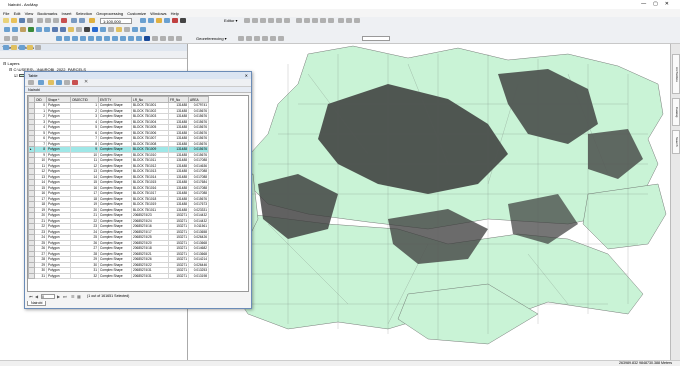  Describe the element at coordinates (263, 20) in the screenshot. I see `straight-segment-icon` at that location.